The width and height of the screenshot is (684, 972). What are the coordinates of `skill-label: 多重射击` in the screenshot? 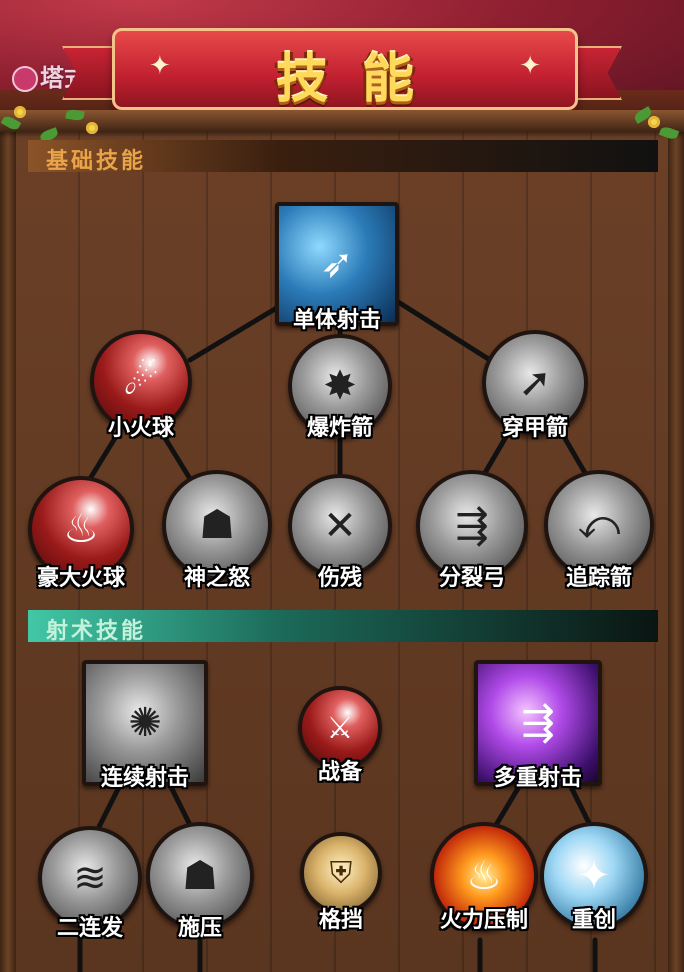 It's located at (537, 778).